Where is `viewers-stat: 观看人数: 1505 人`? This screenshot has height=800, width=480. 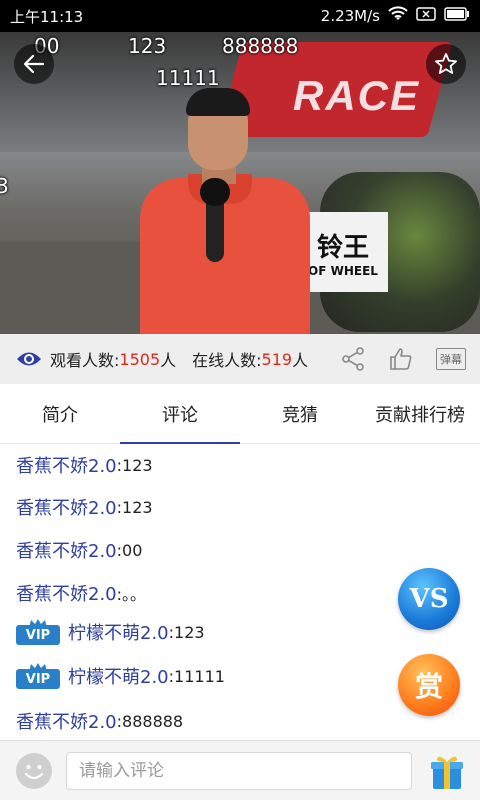 viewers-stat: 观看人数: 1505 人 is located at coordinates (113, 359).